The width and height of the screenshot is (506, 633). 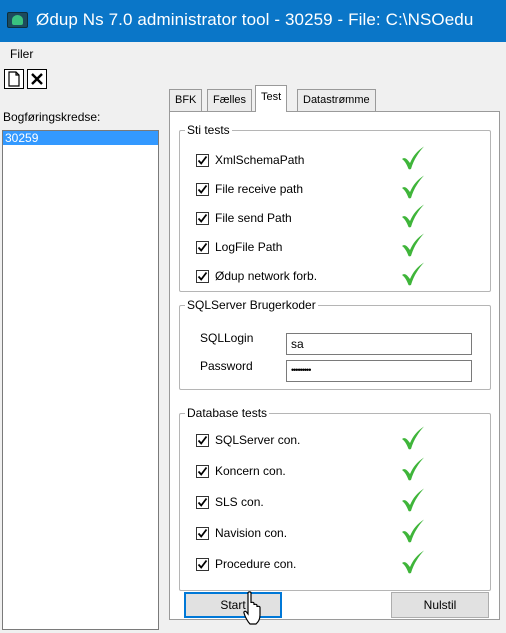 What do you see at coordinates (230, 100) in the screenshot?
I see `tab-faelles: Fælles` at bounding box center [230, 100].